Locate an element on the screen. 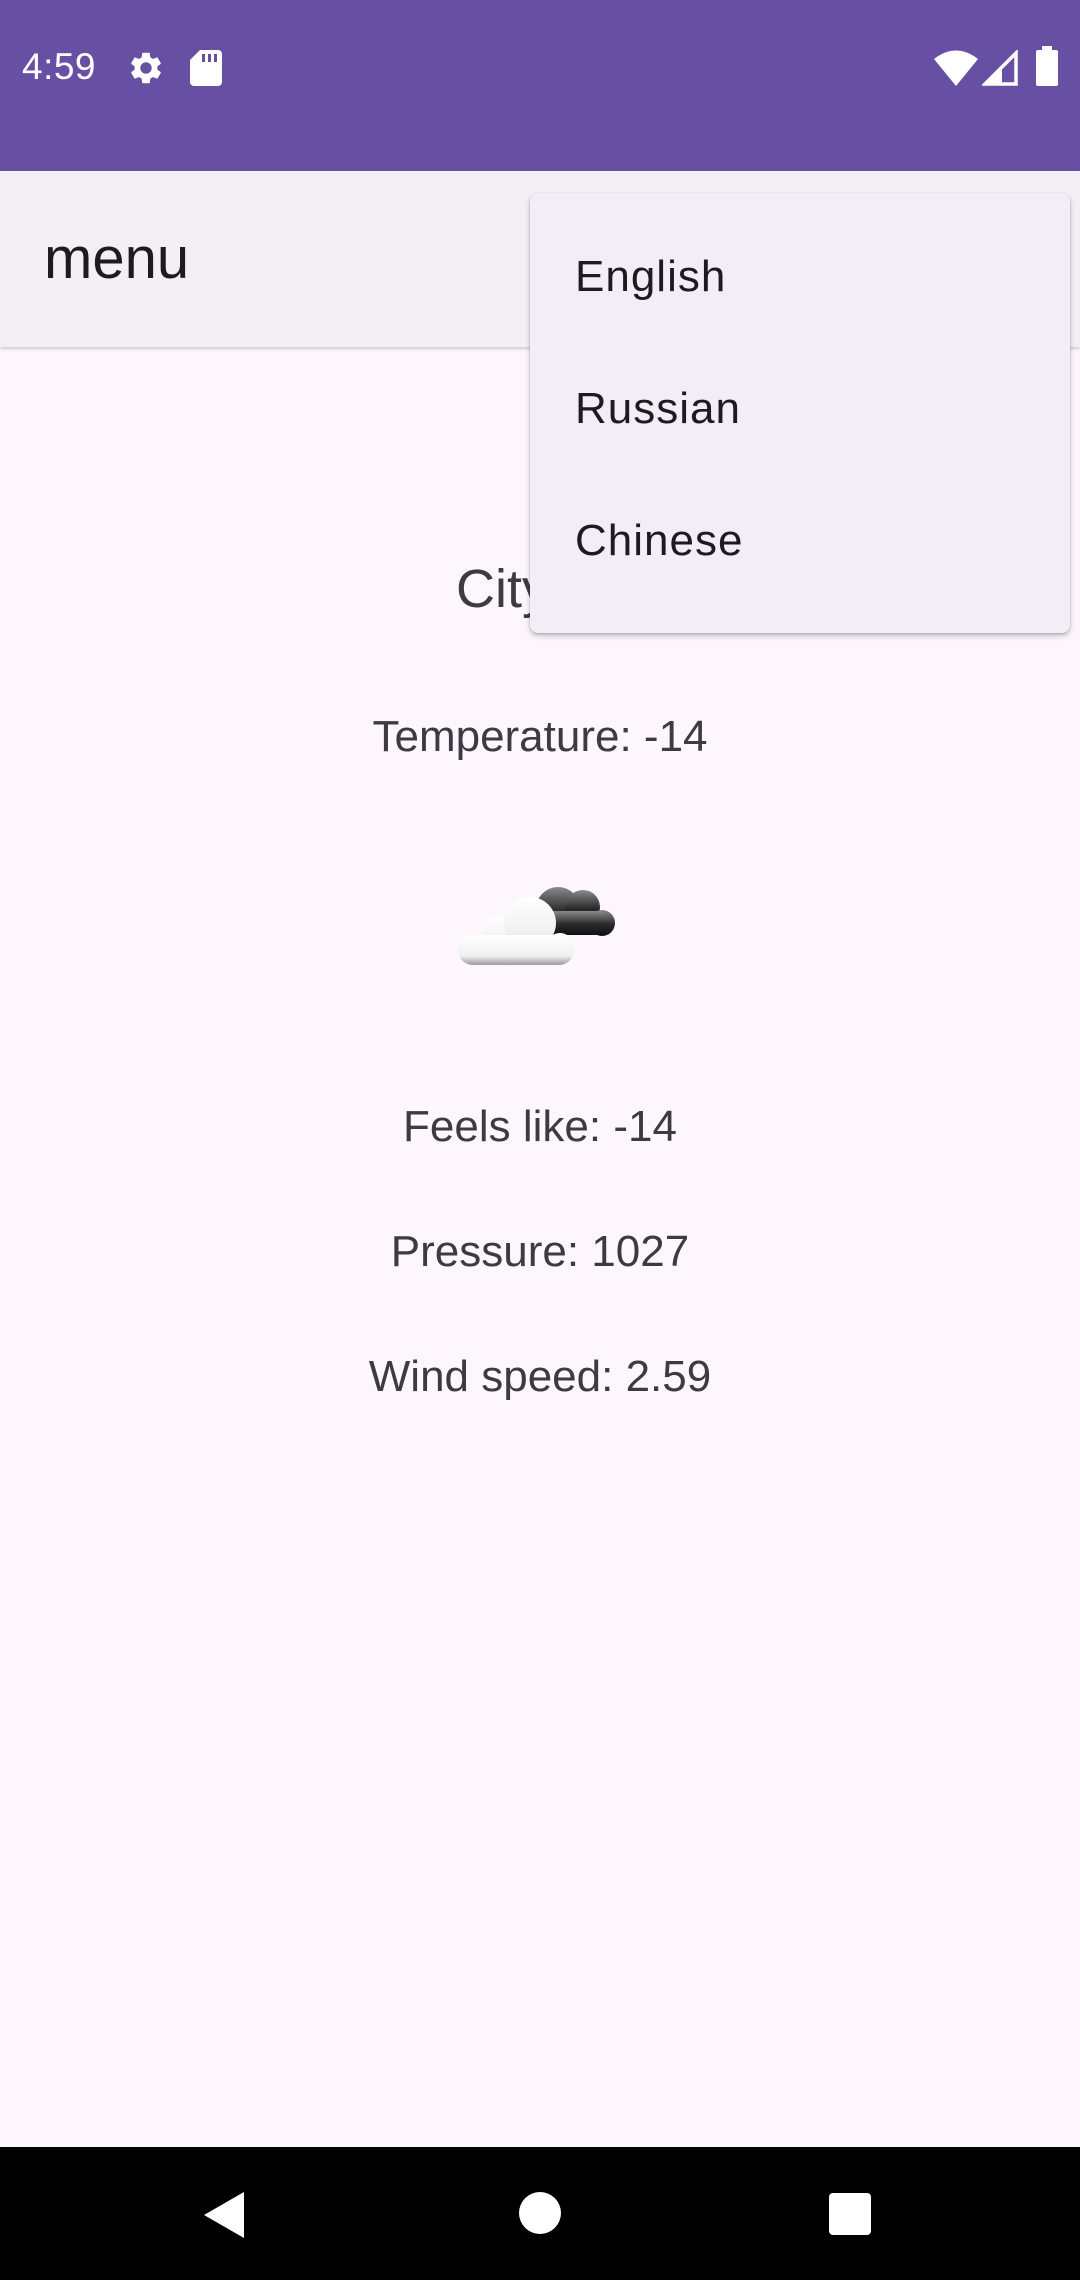  recents-icon is located at coordinates (850, 2214).